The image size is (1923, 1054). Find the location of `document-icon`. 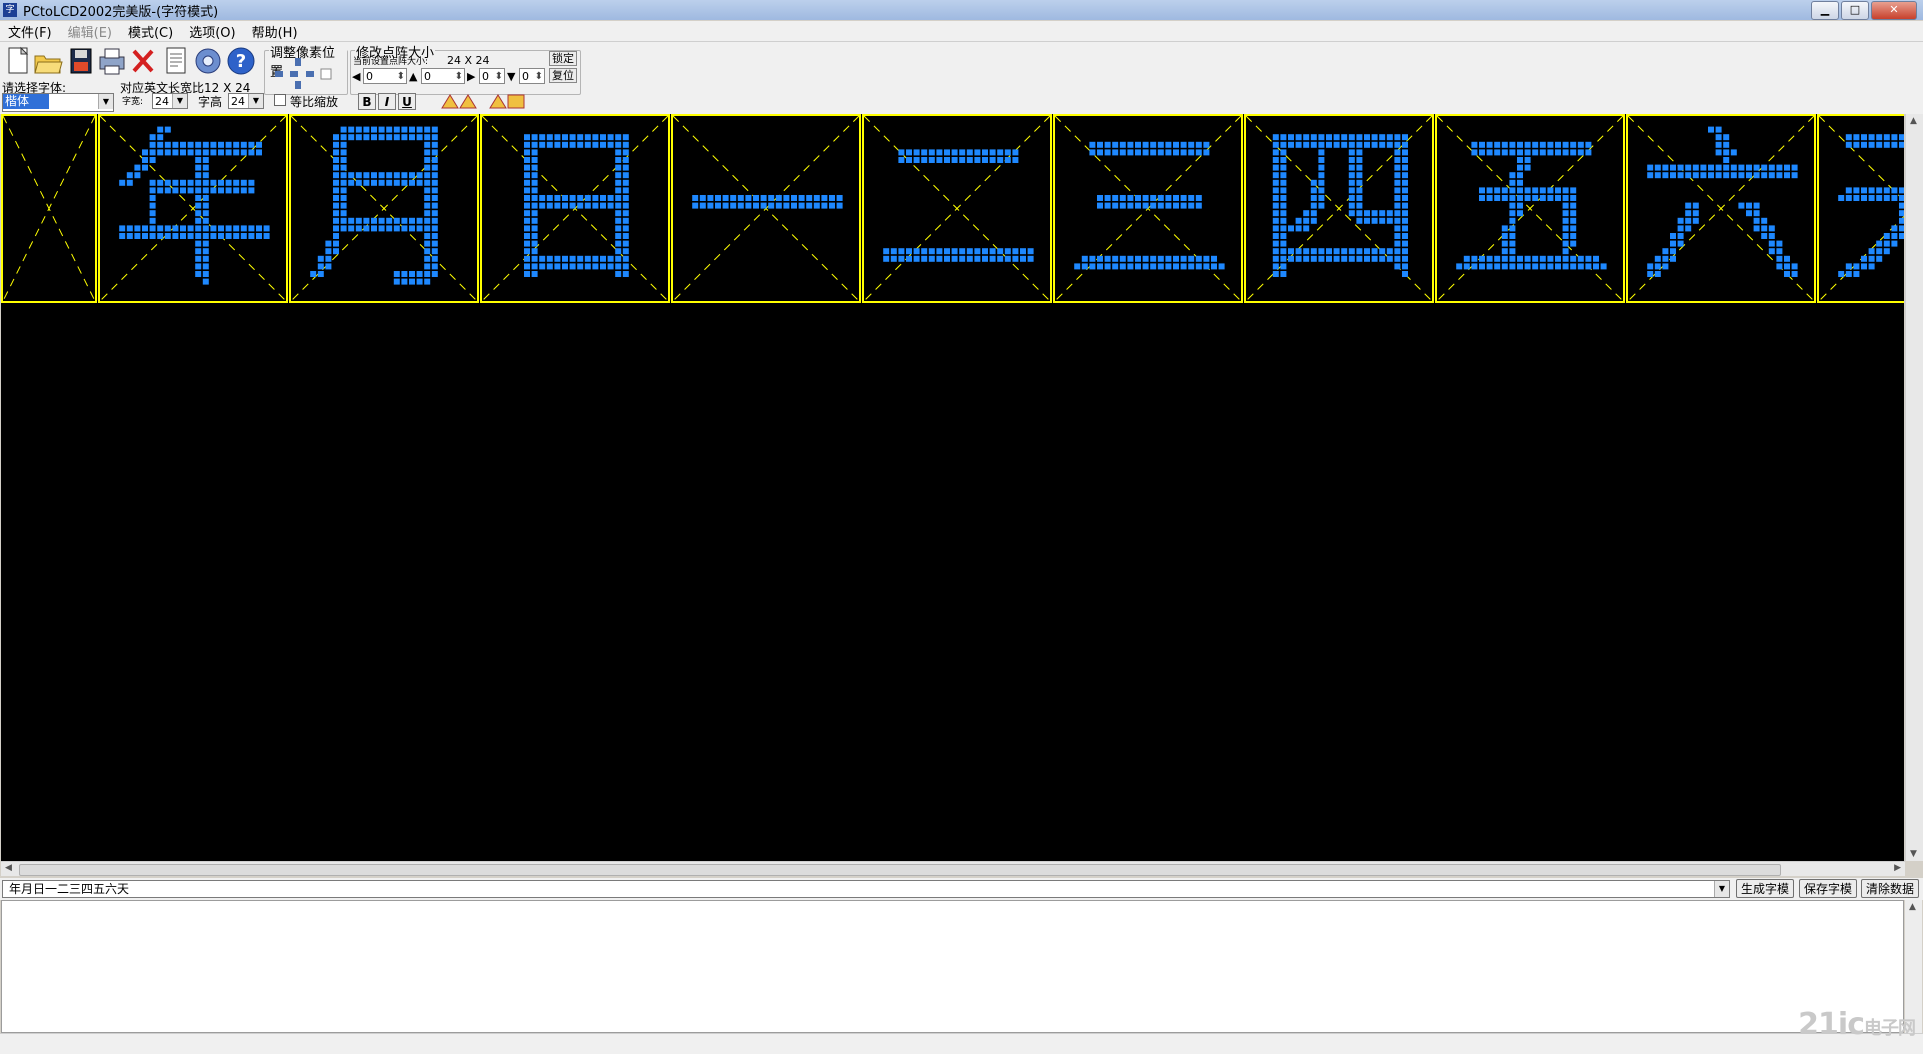

document-icon is located at coordinates (176, 61).